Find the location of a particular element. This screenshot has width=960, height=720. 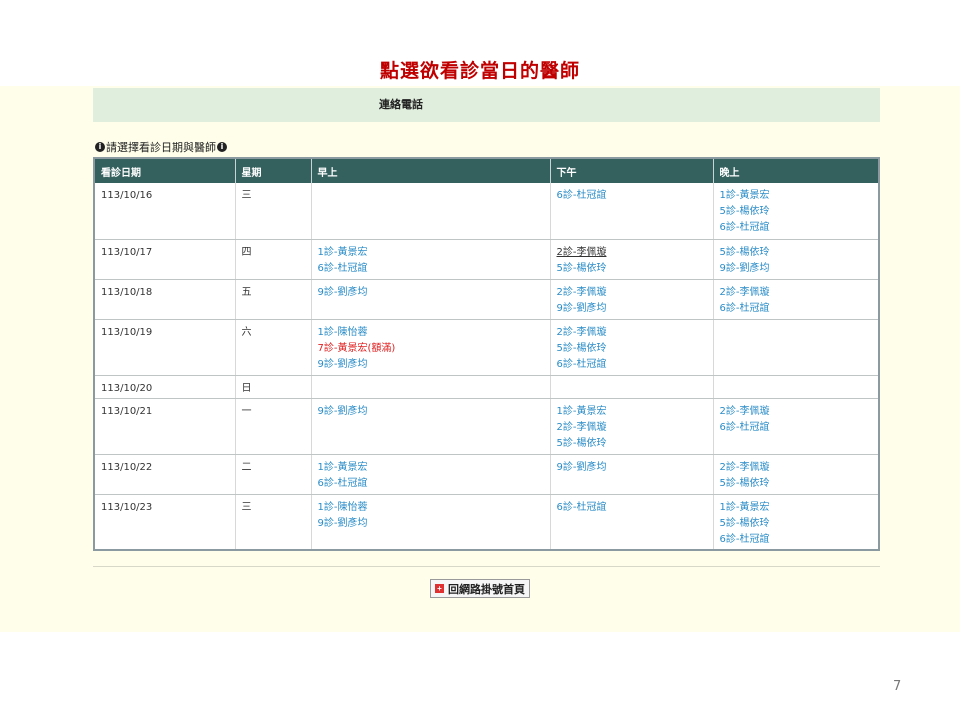

date-cell: 113/10/17 is located at coordinates (165, 259).